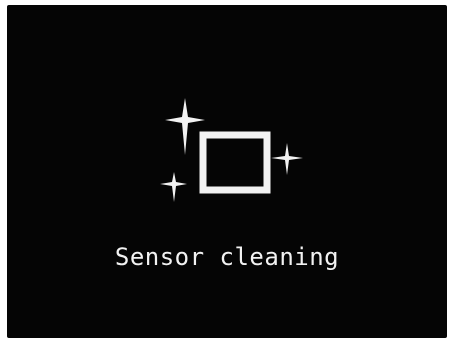 The image size is (454, 345). Describe the element at coordinates (235, 162) in the screenshot. I see `sensor-rectangle` at that location.